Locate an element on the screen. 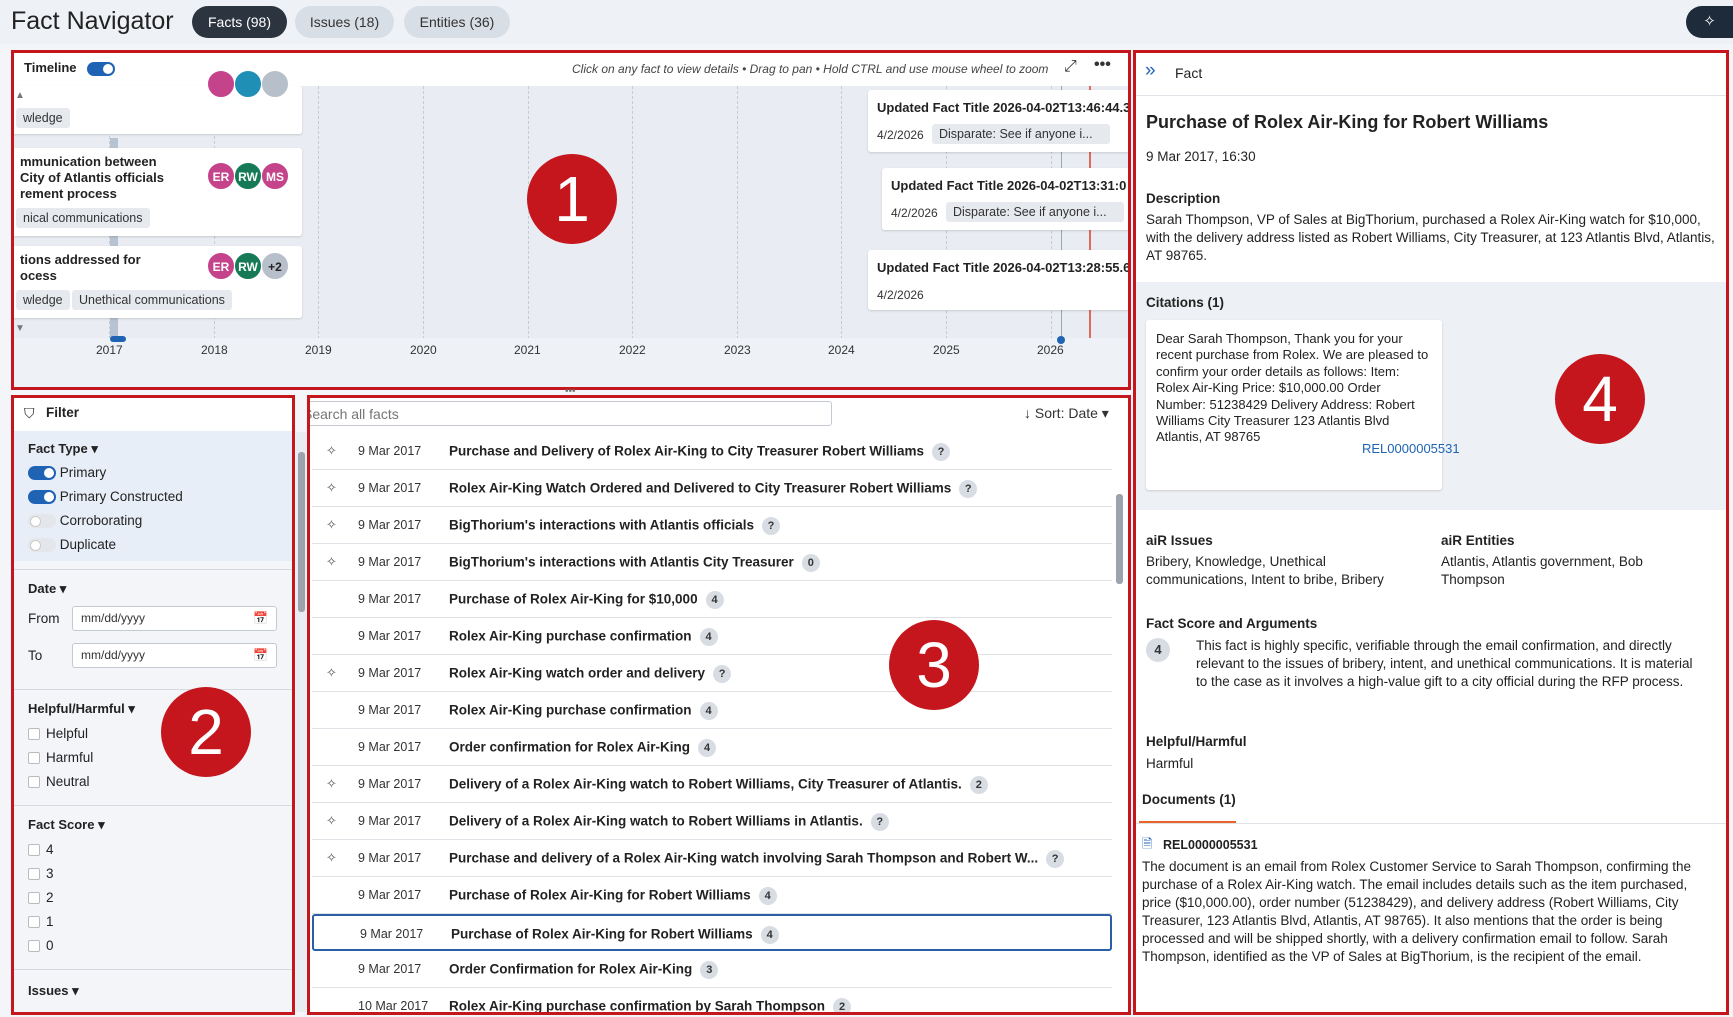  year-label: 2024 is located at coordinates (841, 350).